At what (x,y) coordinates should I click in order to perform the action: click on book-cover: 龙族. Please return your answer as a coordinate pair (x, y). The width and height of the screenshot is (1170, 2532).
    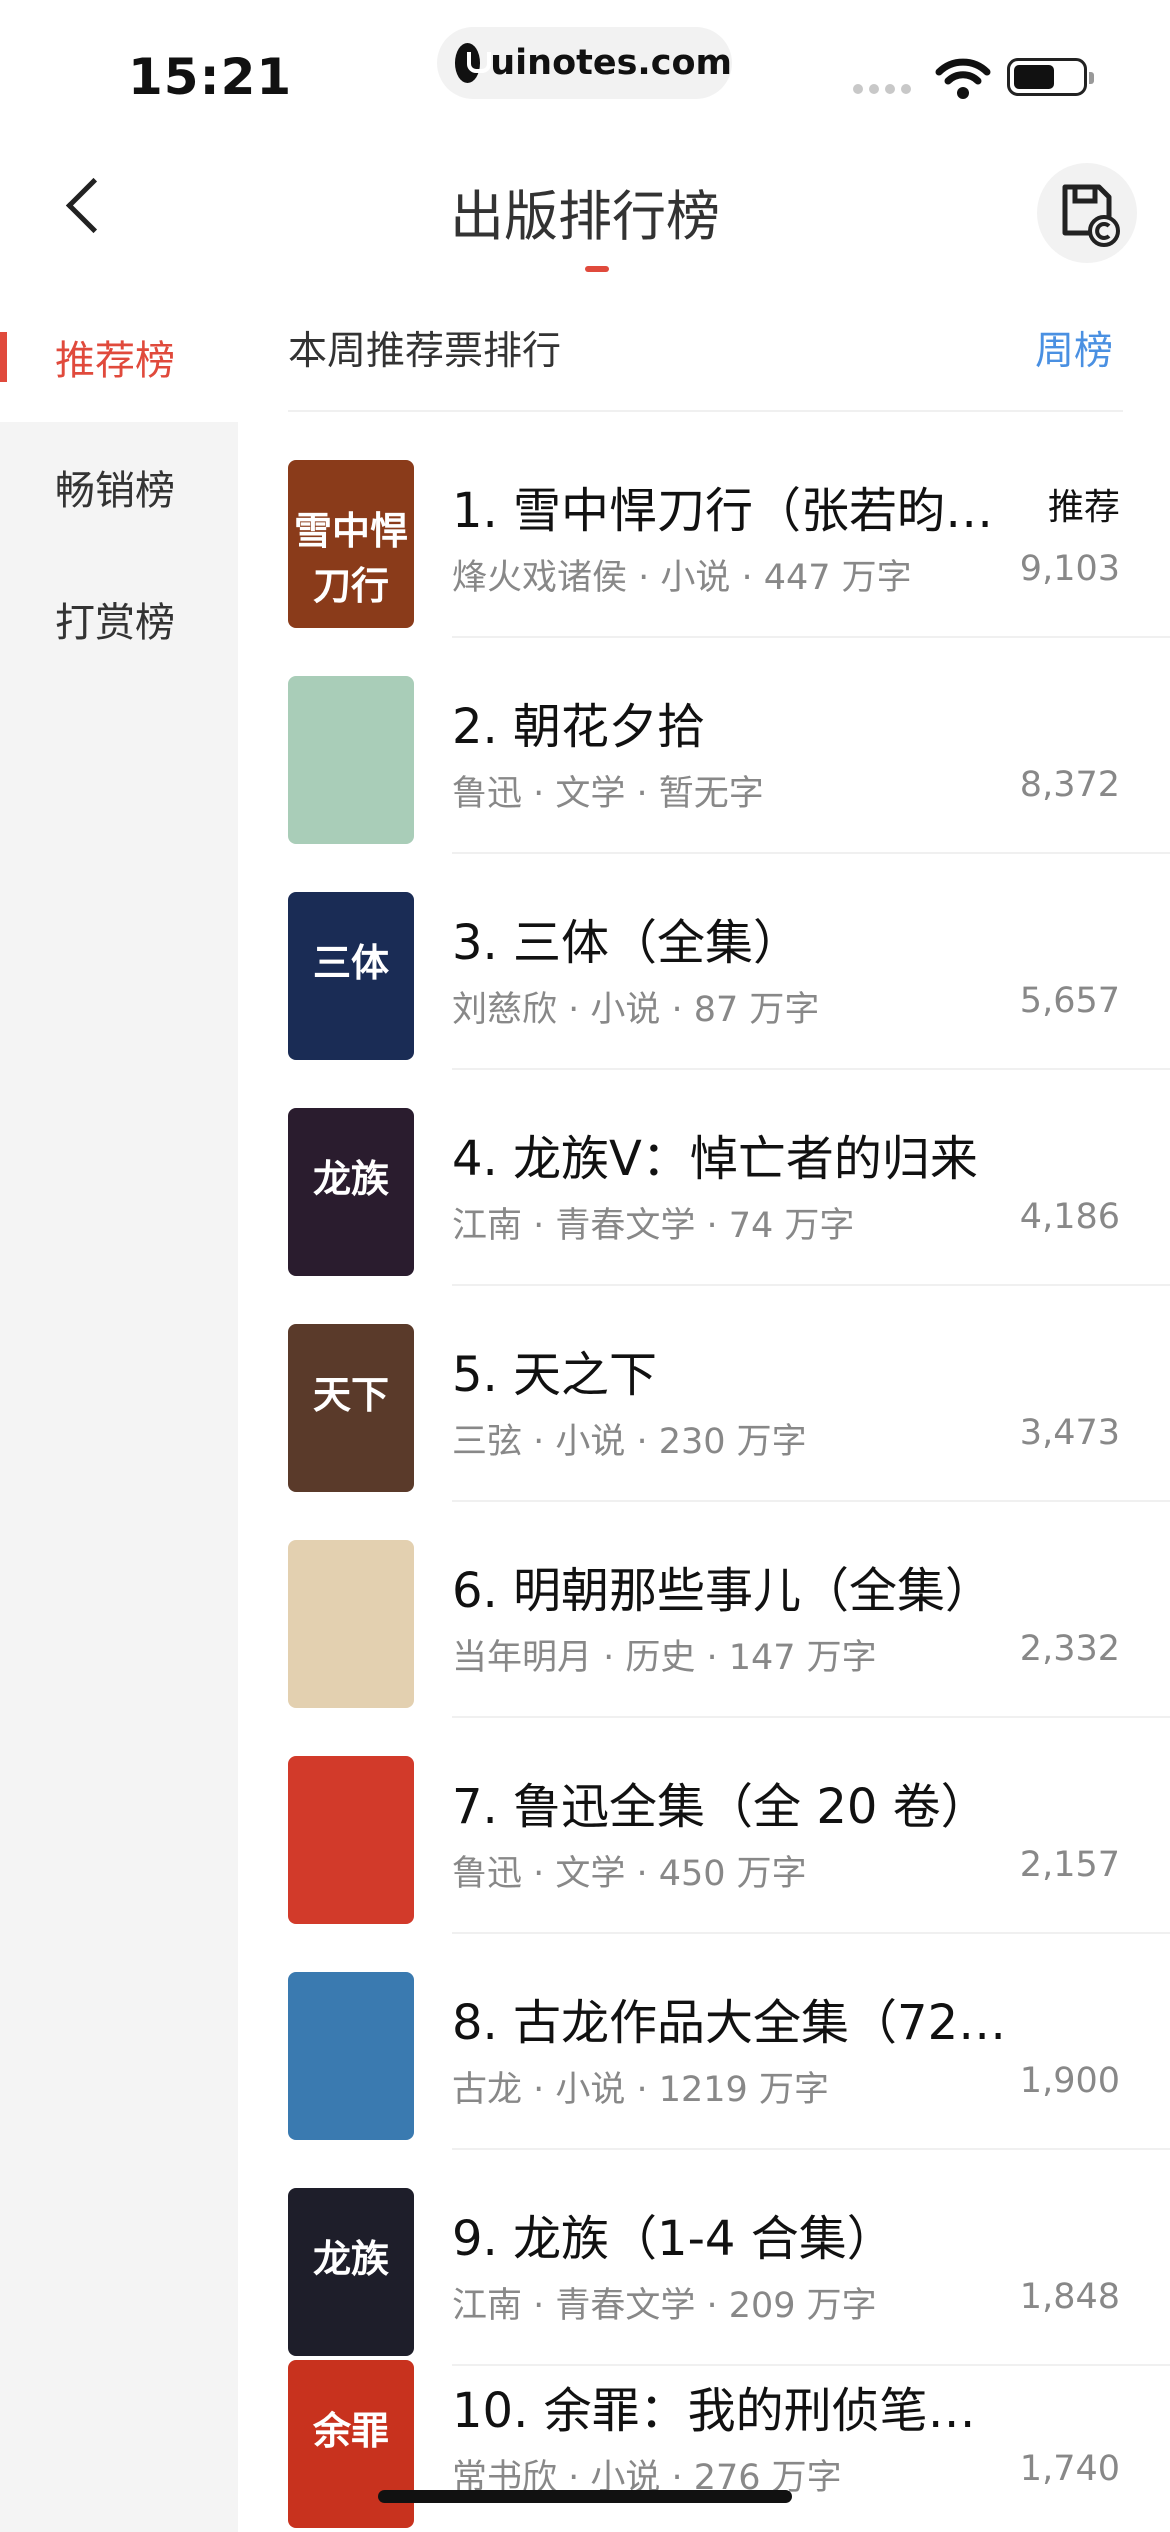
    Looking at the image, I should click on (351, 1192).